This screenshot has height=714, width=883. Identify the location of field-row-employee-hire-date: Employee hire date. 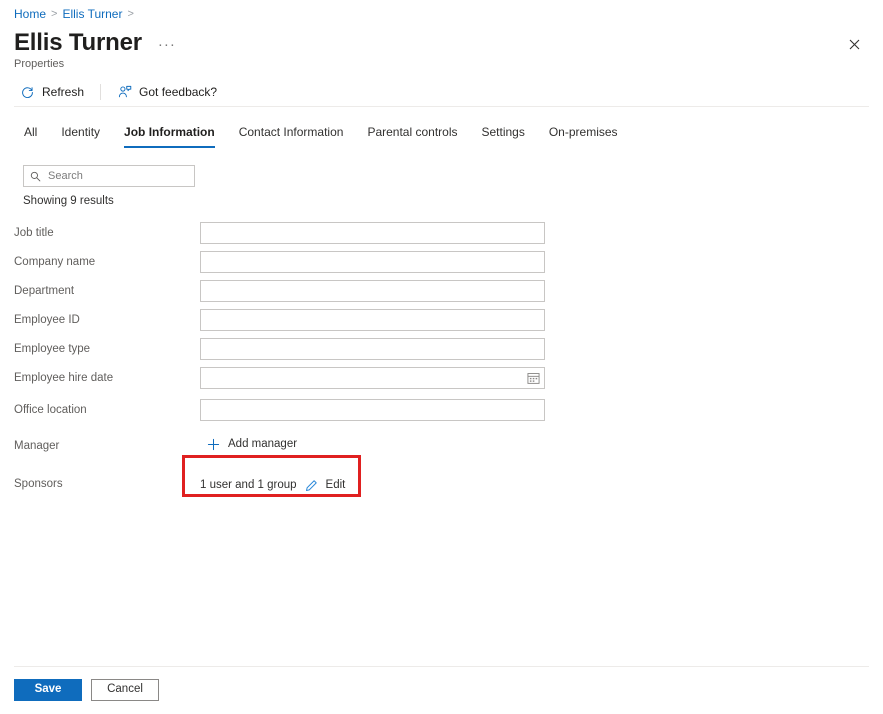
(441, 378).